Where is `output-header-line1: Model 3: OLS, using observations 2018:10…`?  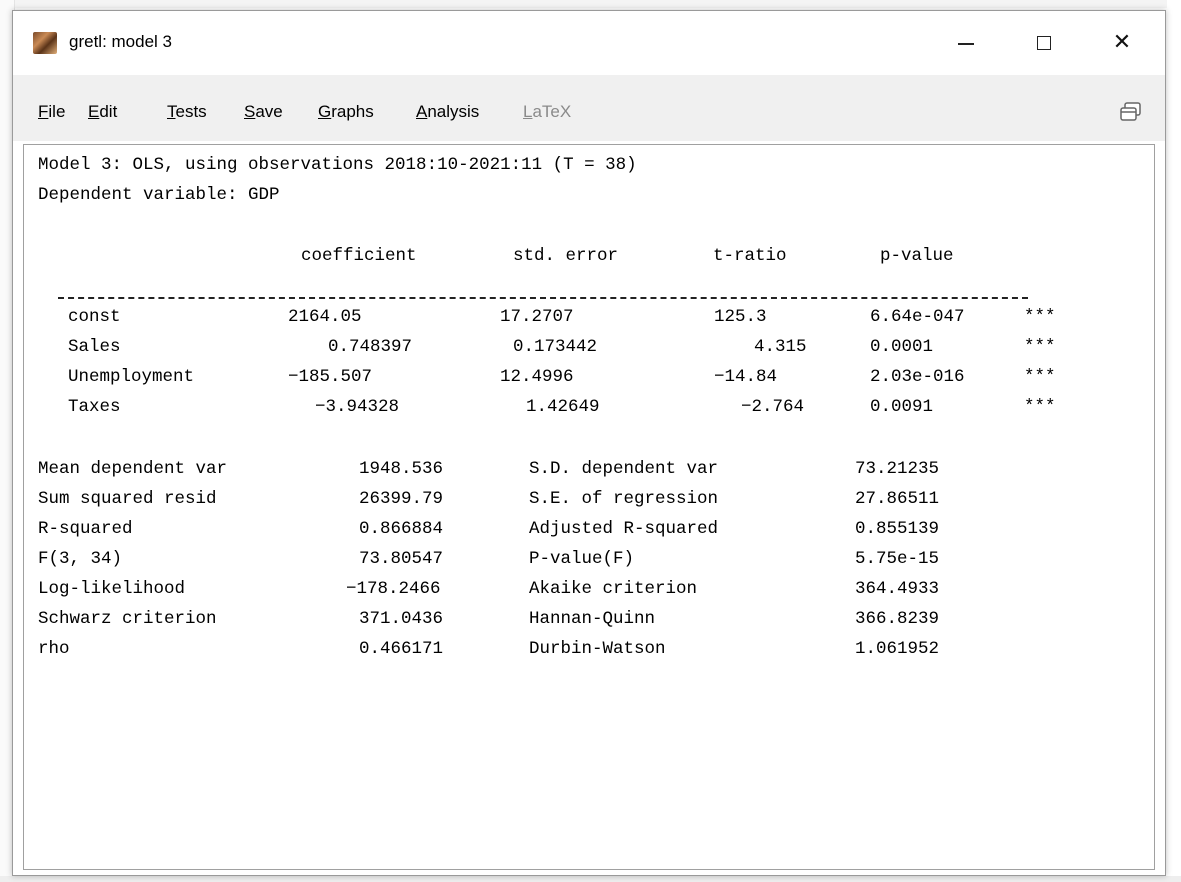 output-header-line1: Model 3: OLS, using observations 2018:10… is located at coordinates (337, 165).